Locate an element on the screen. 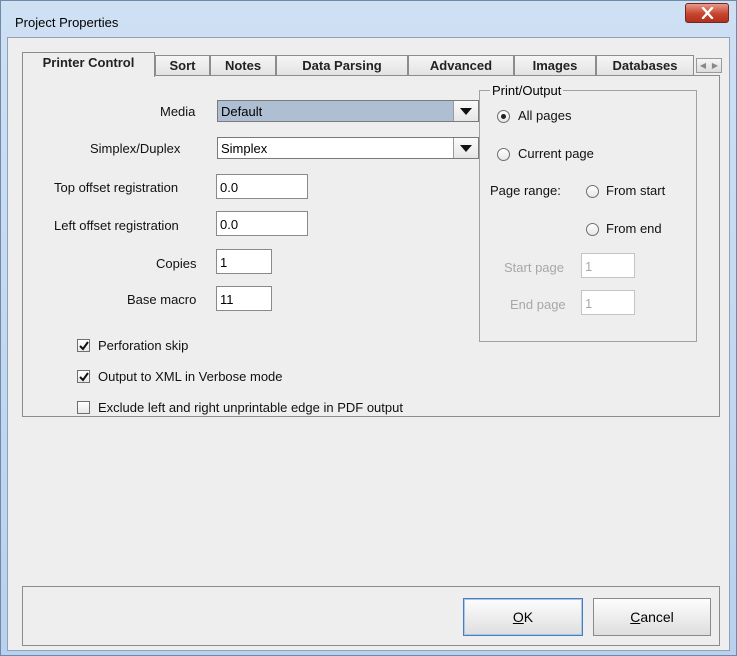  tab-label: Sort is located at coordinates (182, 65).